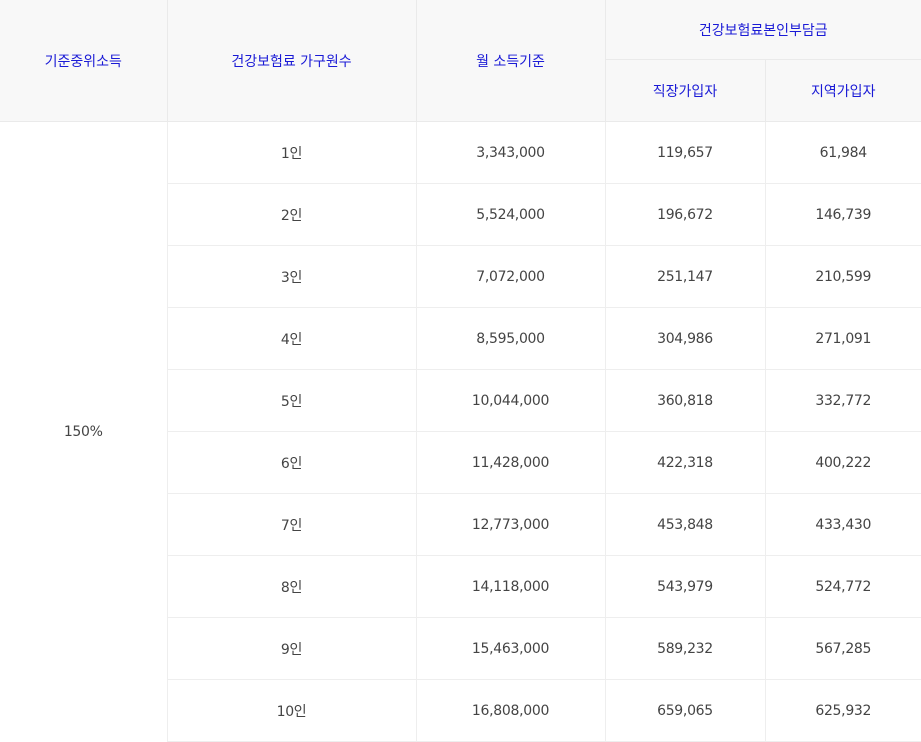 Image resolution: width=921 pixels, height=742 pixels. What do you see at coordinates (511, 152) in the screenshot?
I see `income-cell: 3,343,000` at bounding box center [511, 152].